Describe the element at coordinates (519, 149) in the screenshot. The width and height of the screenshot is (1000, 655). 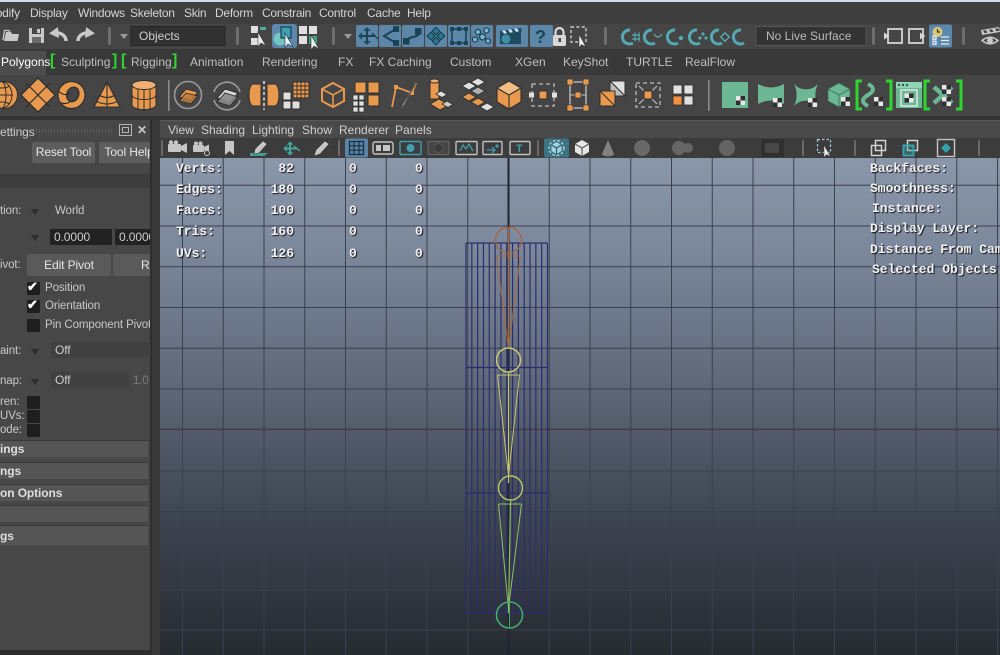
I see `svg-text: T` at that location.